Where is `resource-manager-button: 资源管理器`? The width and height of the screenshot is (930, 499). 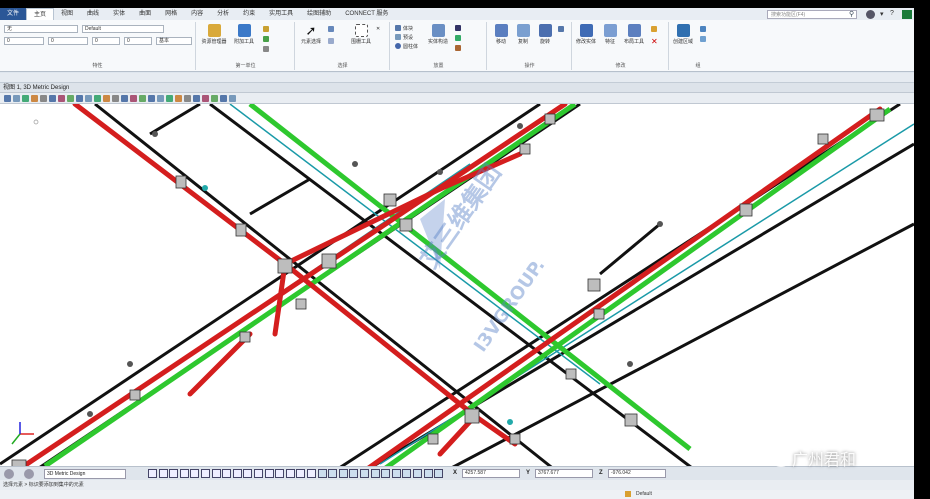 resource-manager-button: 资源管理器 is located at coordinates (214, 34).